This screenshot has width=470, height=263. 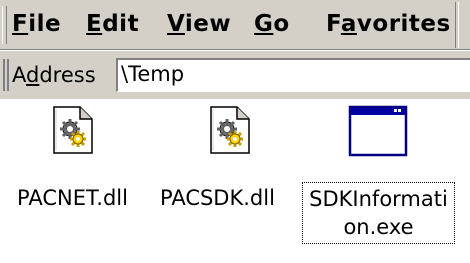 I want to click on application-window-icon, so click(x=378, y=133).